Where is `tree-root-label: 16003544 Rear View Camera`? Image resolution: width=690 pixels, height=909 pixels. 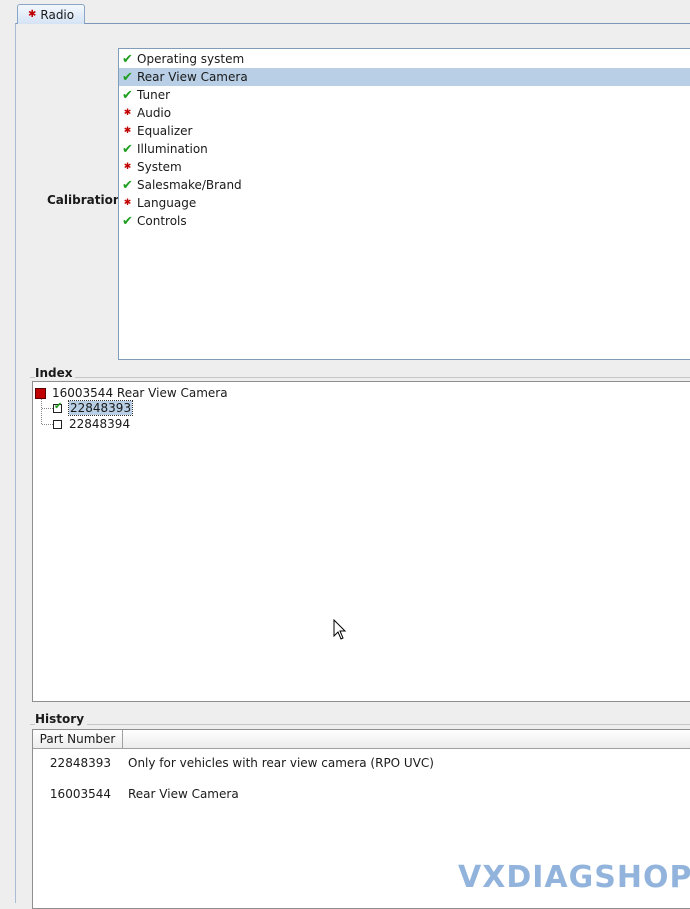
tree-root-label: 16003544 Rear View Camera is located at coordinates (140, 393).